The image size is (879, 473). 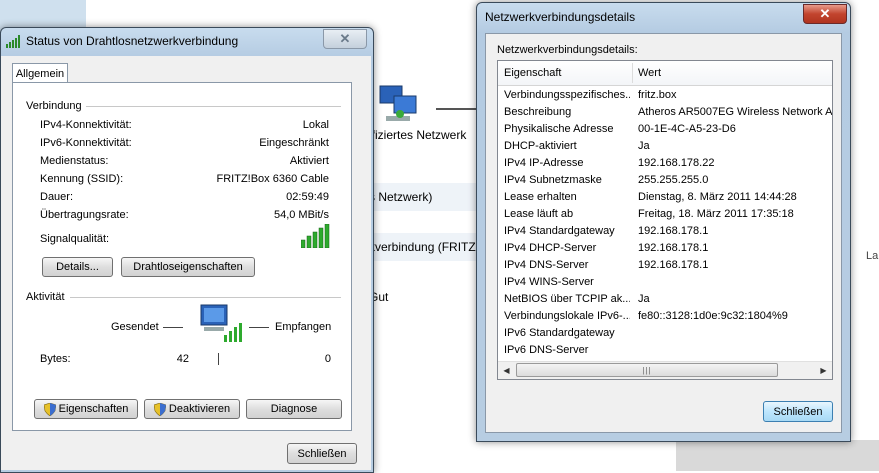 What do you see at coordinates (665, 350) in the screenshot?
I see `table-row: IPv6 DNS-Server` at bounding box center [665, 350].